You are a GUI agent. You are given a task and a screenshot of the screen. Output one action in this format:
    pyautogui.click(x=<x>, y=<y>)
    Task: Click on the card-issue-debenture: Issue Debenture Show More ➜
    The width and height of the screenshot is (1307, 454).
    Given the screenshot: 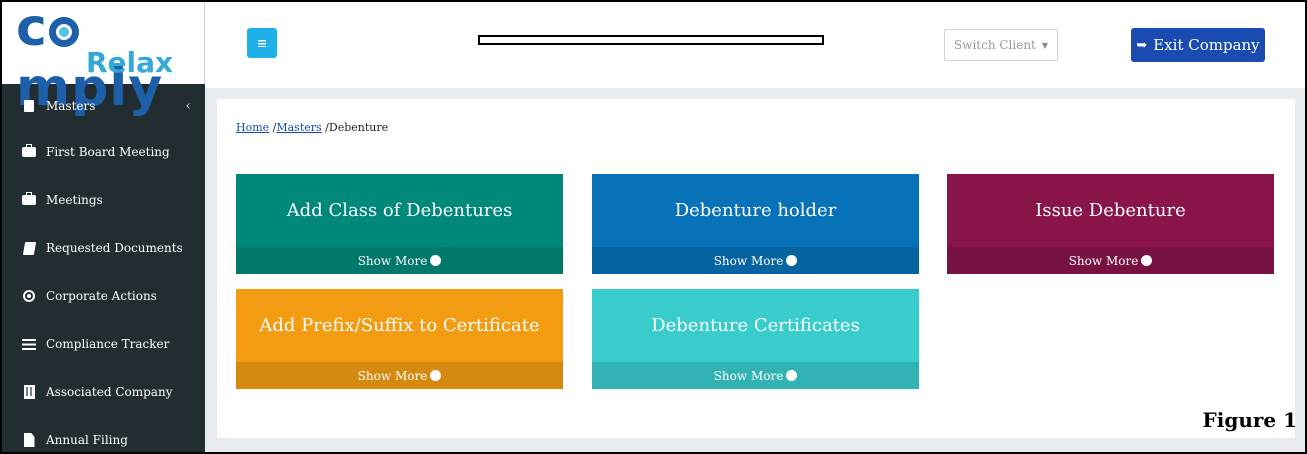 What is the action you would take?
    pyautogui.click(x=1110, y=224)
    